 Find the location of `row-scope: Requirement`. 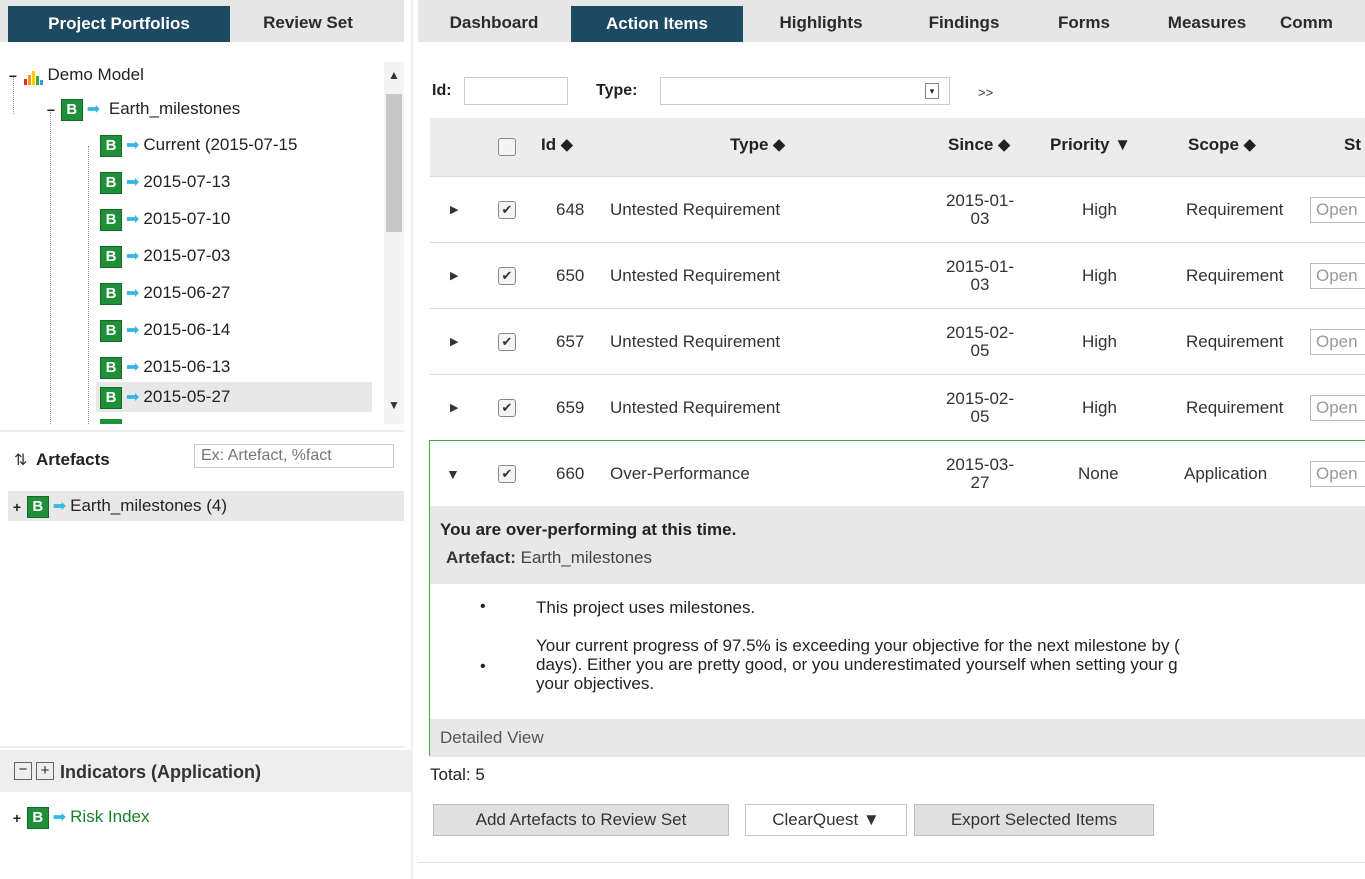

row-scope: Requirement is located at coordinates (1235, 209).